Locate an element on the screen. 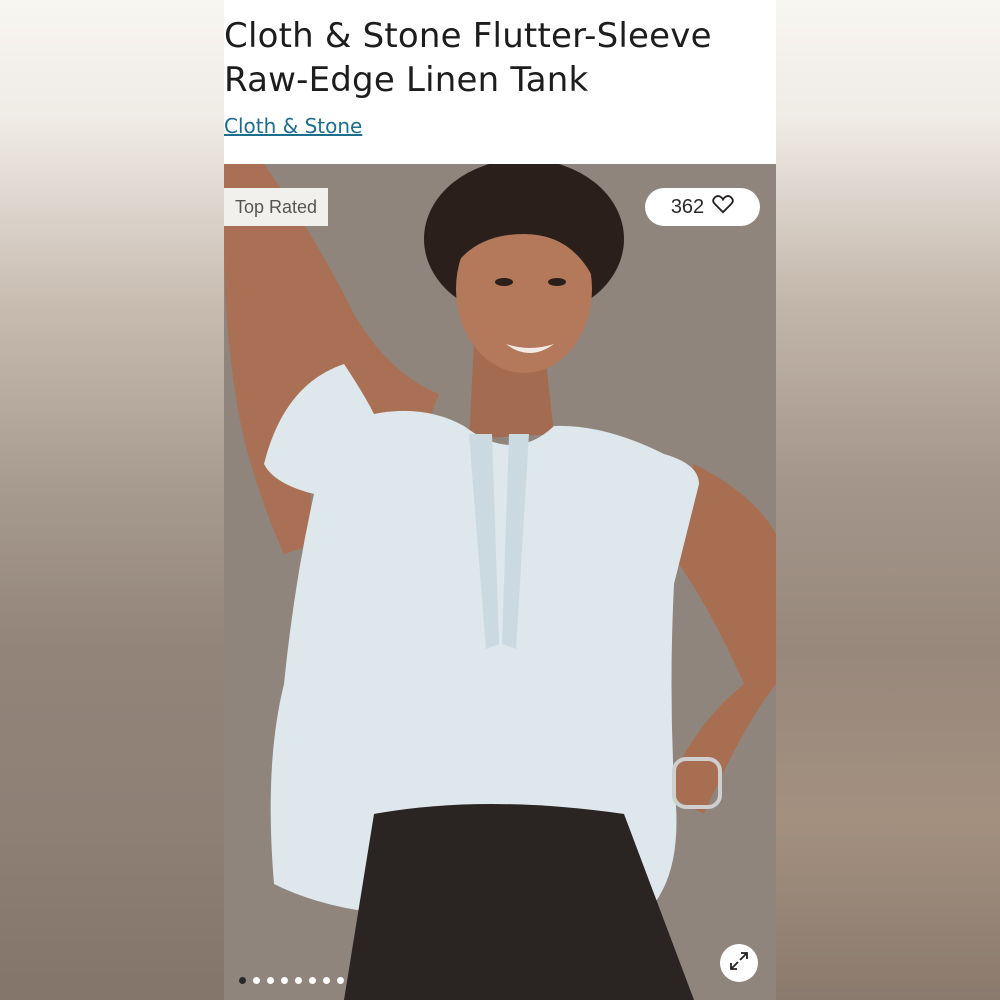  expand-icon is located at coordinates (739, 963).